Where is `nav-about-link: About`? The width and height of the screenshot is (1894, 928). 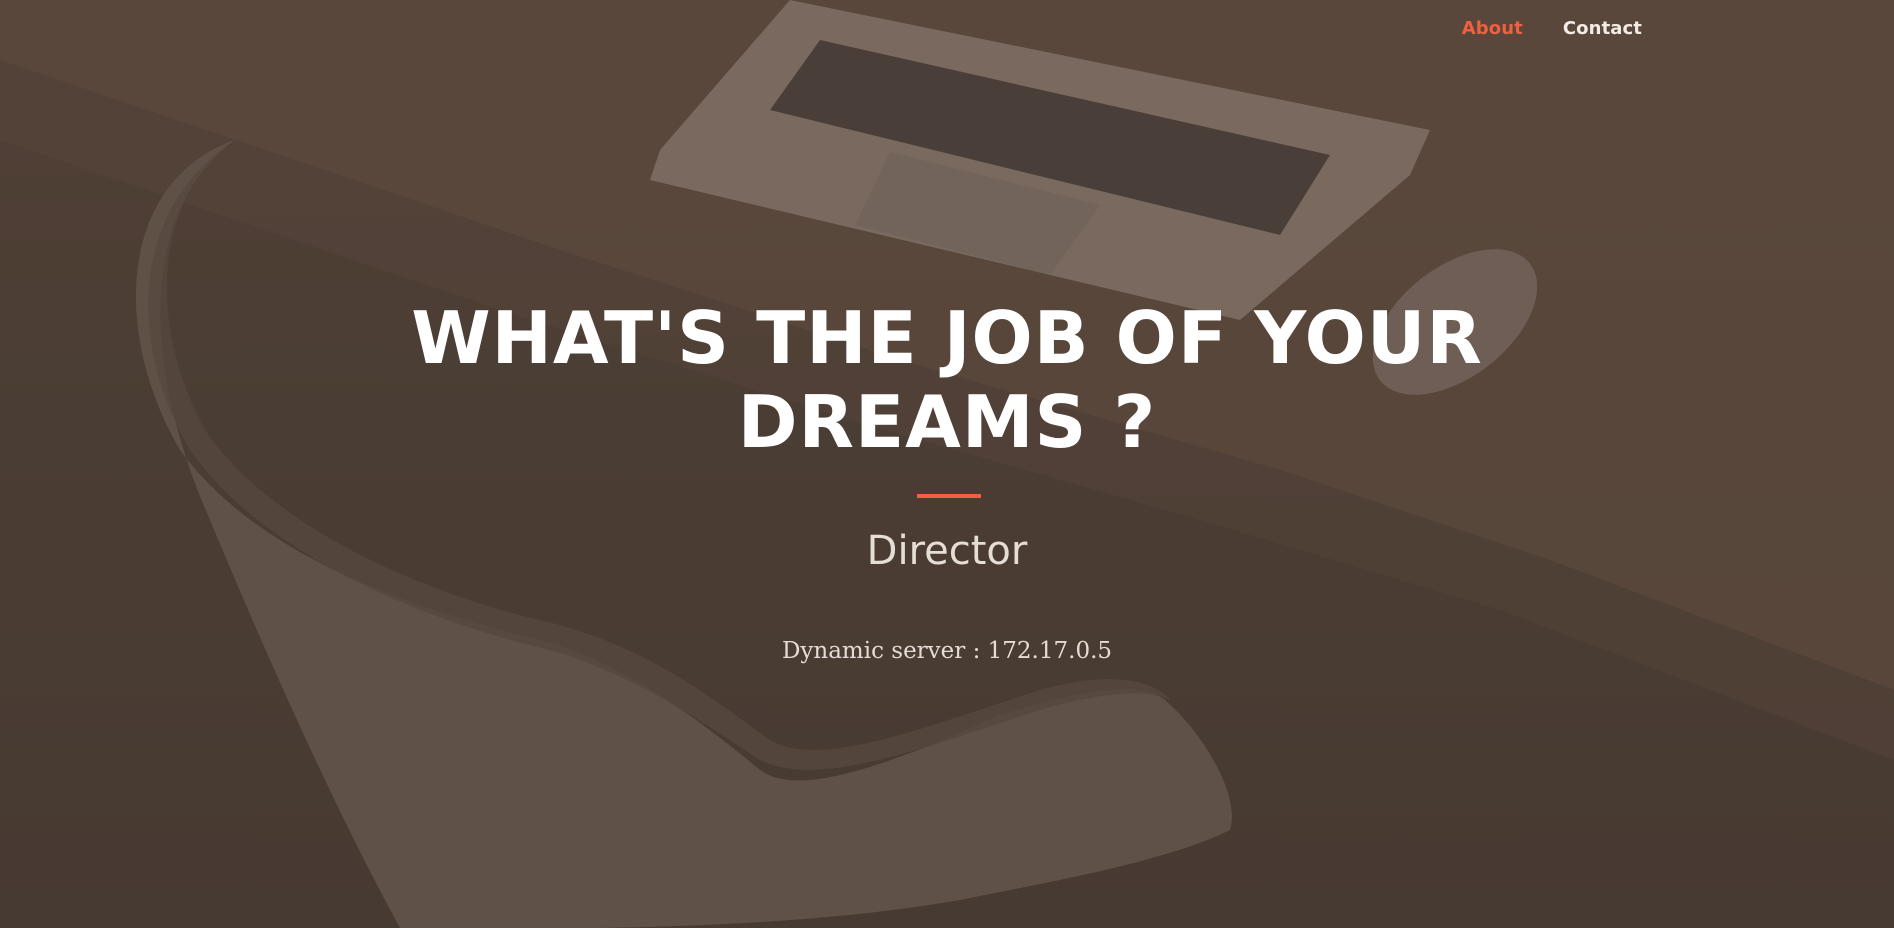
nav-about-link: About is located at coordinates (1492, 28).